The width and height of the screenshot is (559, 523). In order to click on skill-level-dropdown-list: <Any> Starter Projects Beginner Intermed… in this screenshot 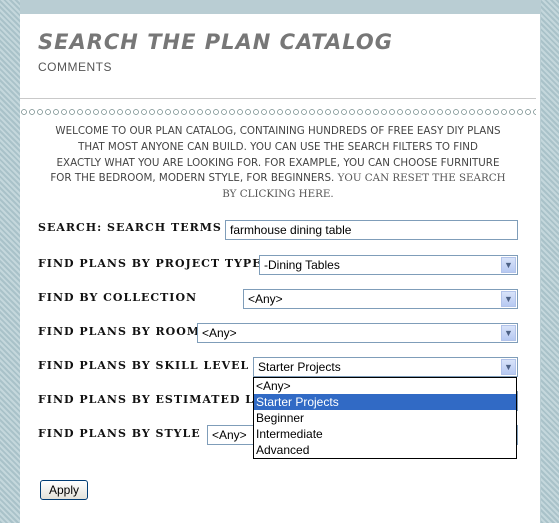, I will do `click(385, 418)`.